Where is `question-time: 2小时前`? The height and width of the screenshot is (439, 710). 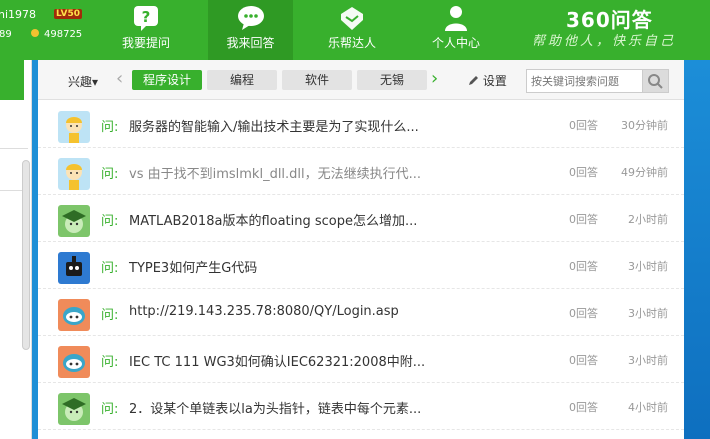 question-time: 2小时前 is located at coordinates (648, 219).